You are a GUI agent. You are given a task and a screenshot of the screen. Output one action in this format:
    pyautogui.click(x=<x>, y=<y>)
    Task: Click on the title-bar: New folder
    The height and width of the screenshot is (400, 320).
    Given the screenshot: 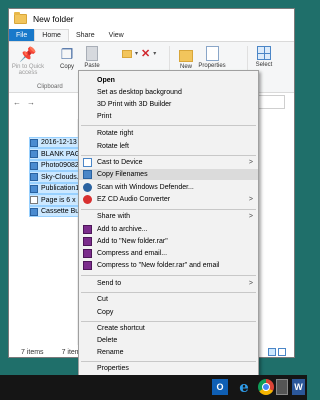 What is the action you would take?
    pyautogui.click(x=151, y=19)
    